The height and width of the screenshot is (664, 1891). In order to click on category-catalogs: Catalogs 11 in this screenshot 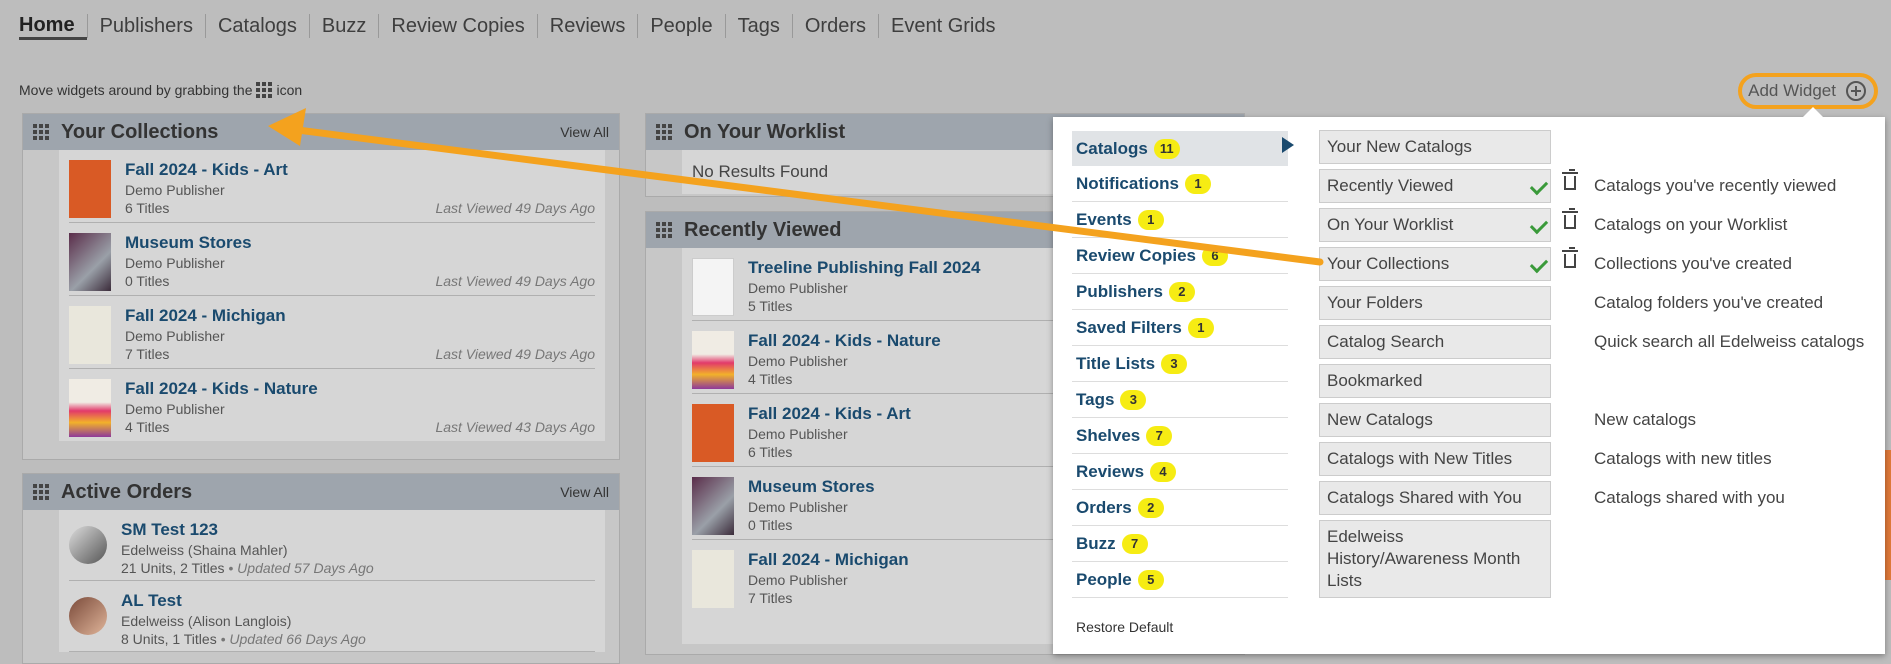, I will do `click(1180, 148)`.